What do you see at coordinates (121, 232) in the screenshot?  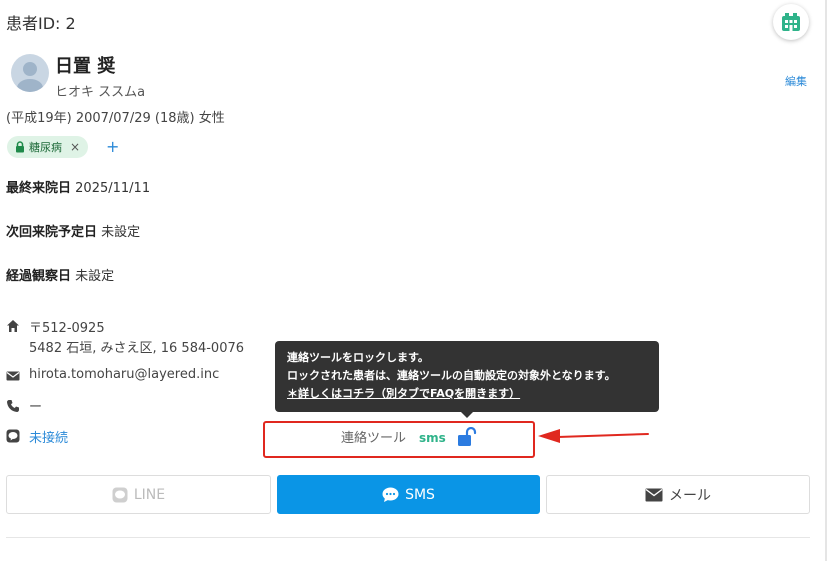 I see `next-visit-value: 未設定` at bounding box center [121, 232].